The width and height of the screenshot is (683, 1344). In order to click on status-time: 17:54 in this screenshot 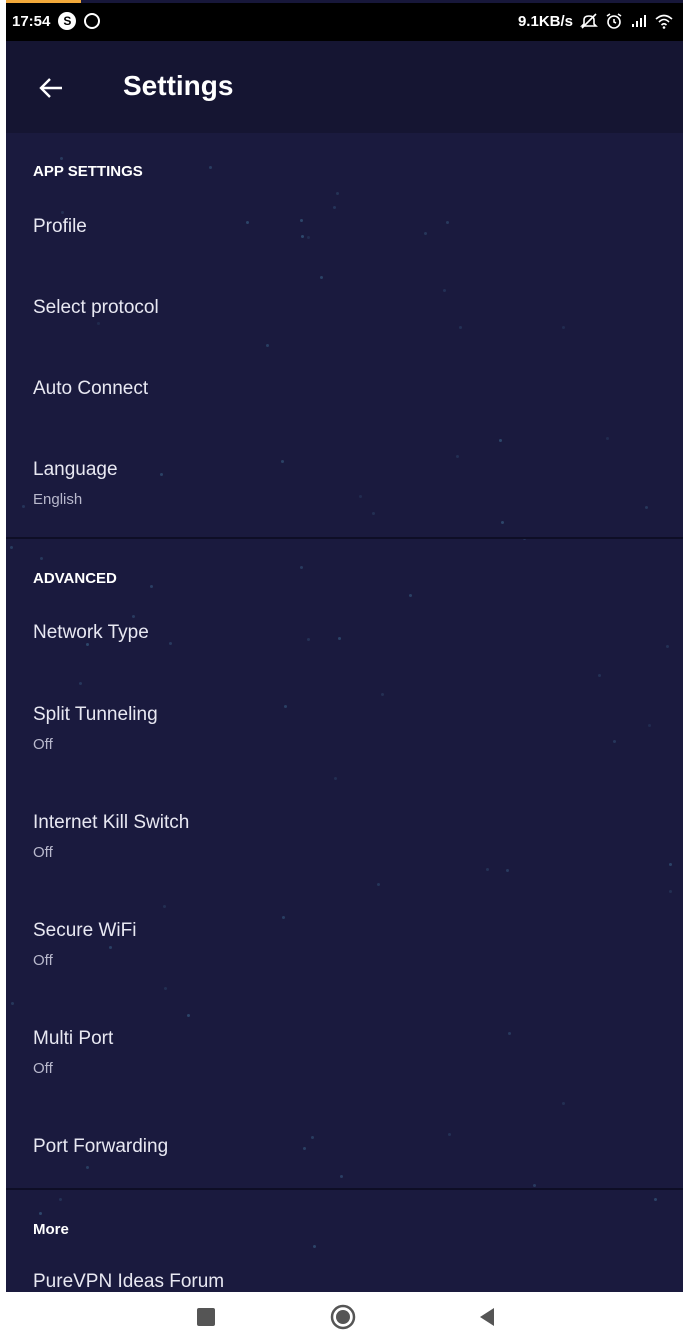, I will do `click(31, 21)`.